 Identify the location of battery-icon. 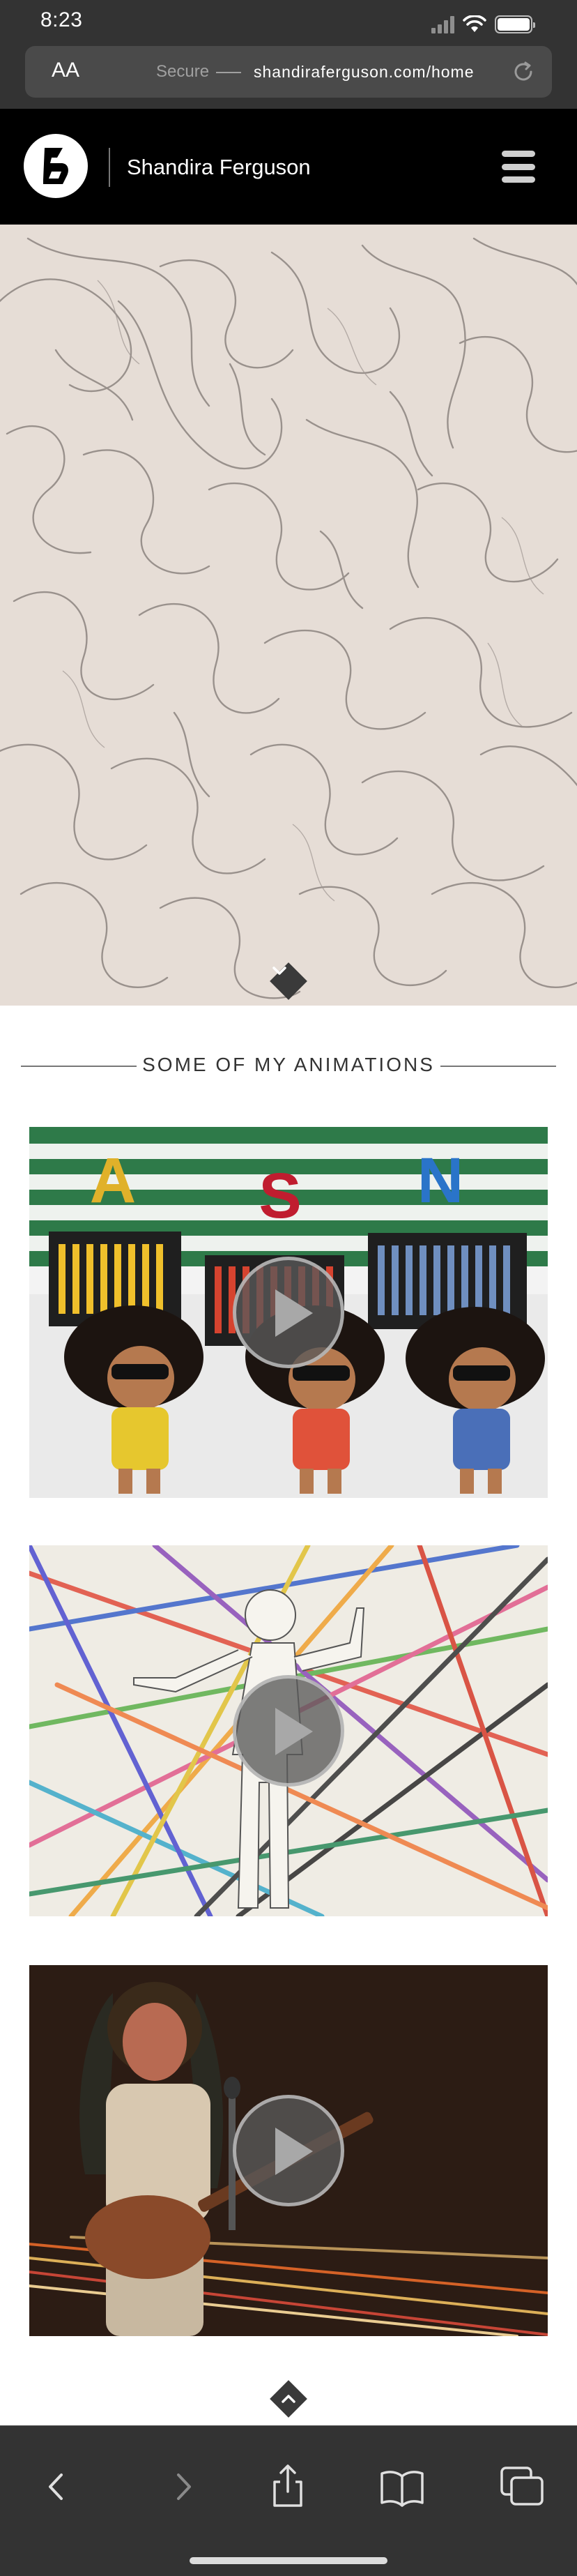
(515, 24).